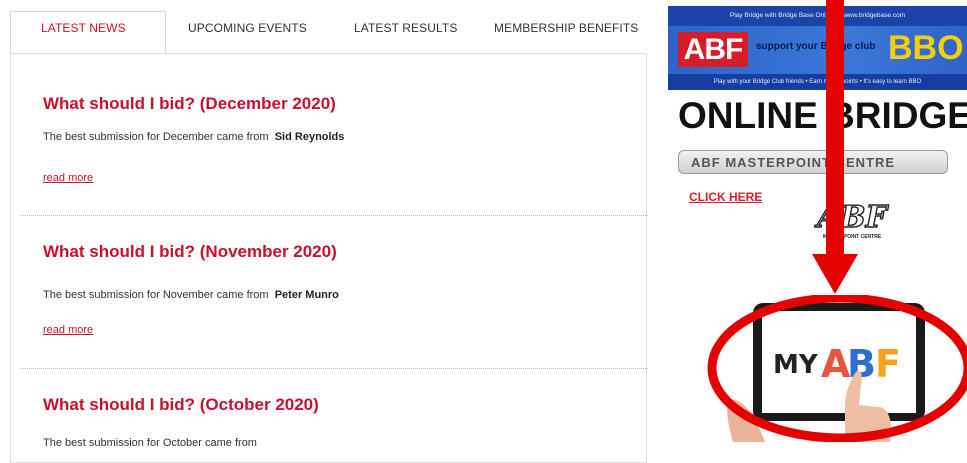  I want to click on ad-middle: ABF support your Bridge club BBO, so click(817, 50).